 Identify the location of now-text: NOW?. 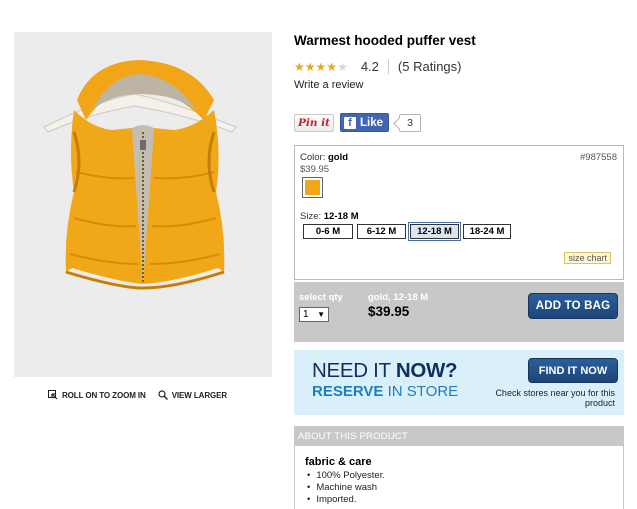
(426, 370).